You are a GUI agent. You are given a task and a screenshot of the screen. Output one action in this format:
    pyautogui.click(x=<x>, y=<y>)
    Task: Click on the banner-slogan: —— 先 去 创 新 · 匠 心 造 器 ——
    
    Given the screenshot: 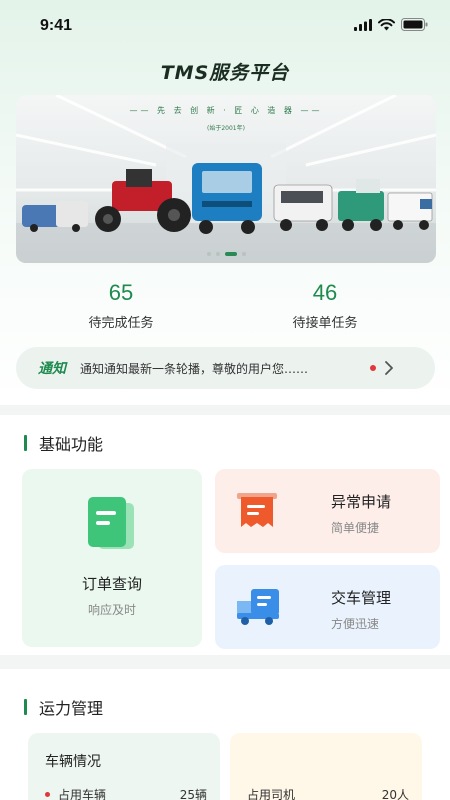 What is the action you would take?
    pyautogui.click(x=226, y=110)
    